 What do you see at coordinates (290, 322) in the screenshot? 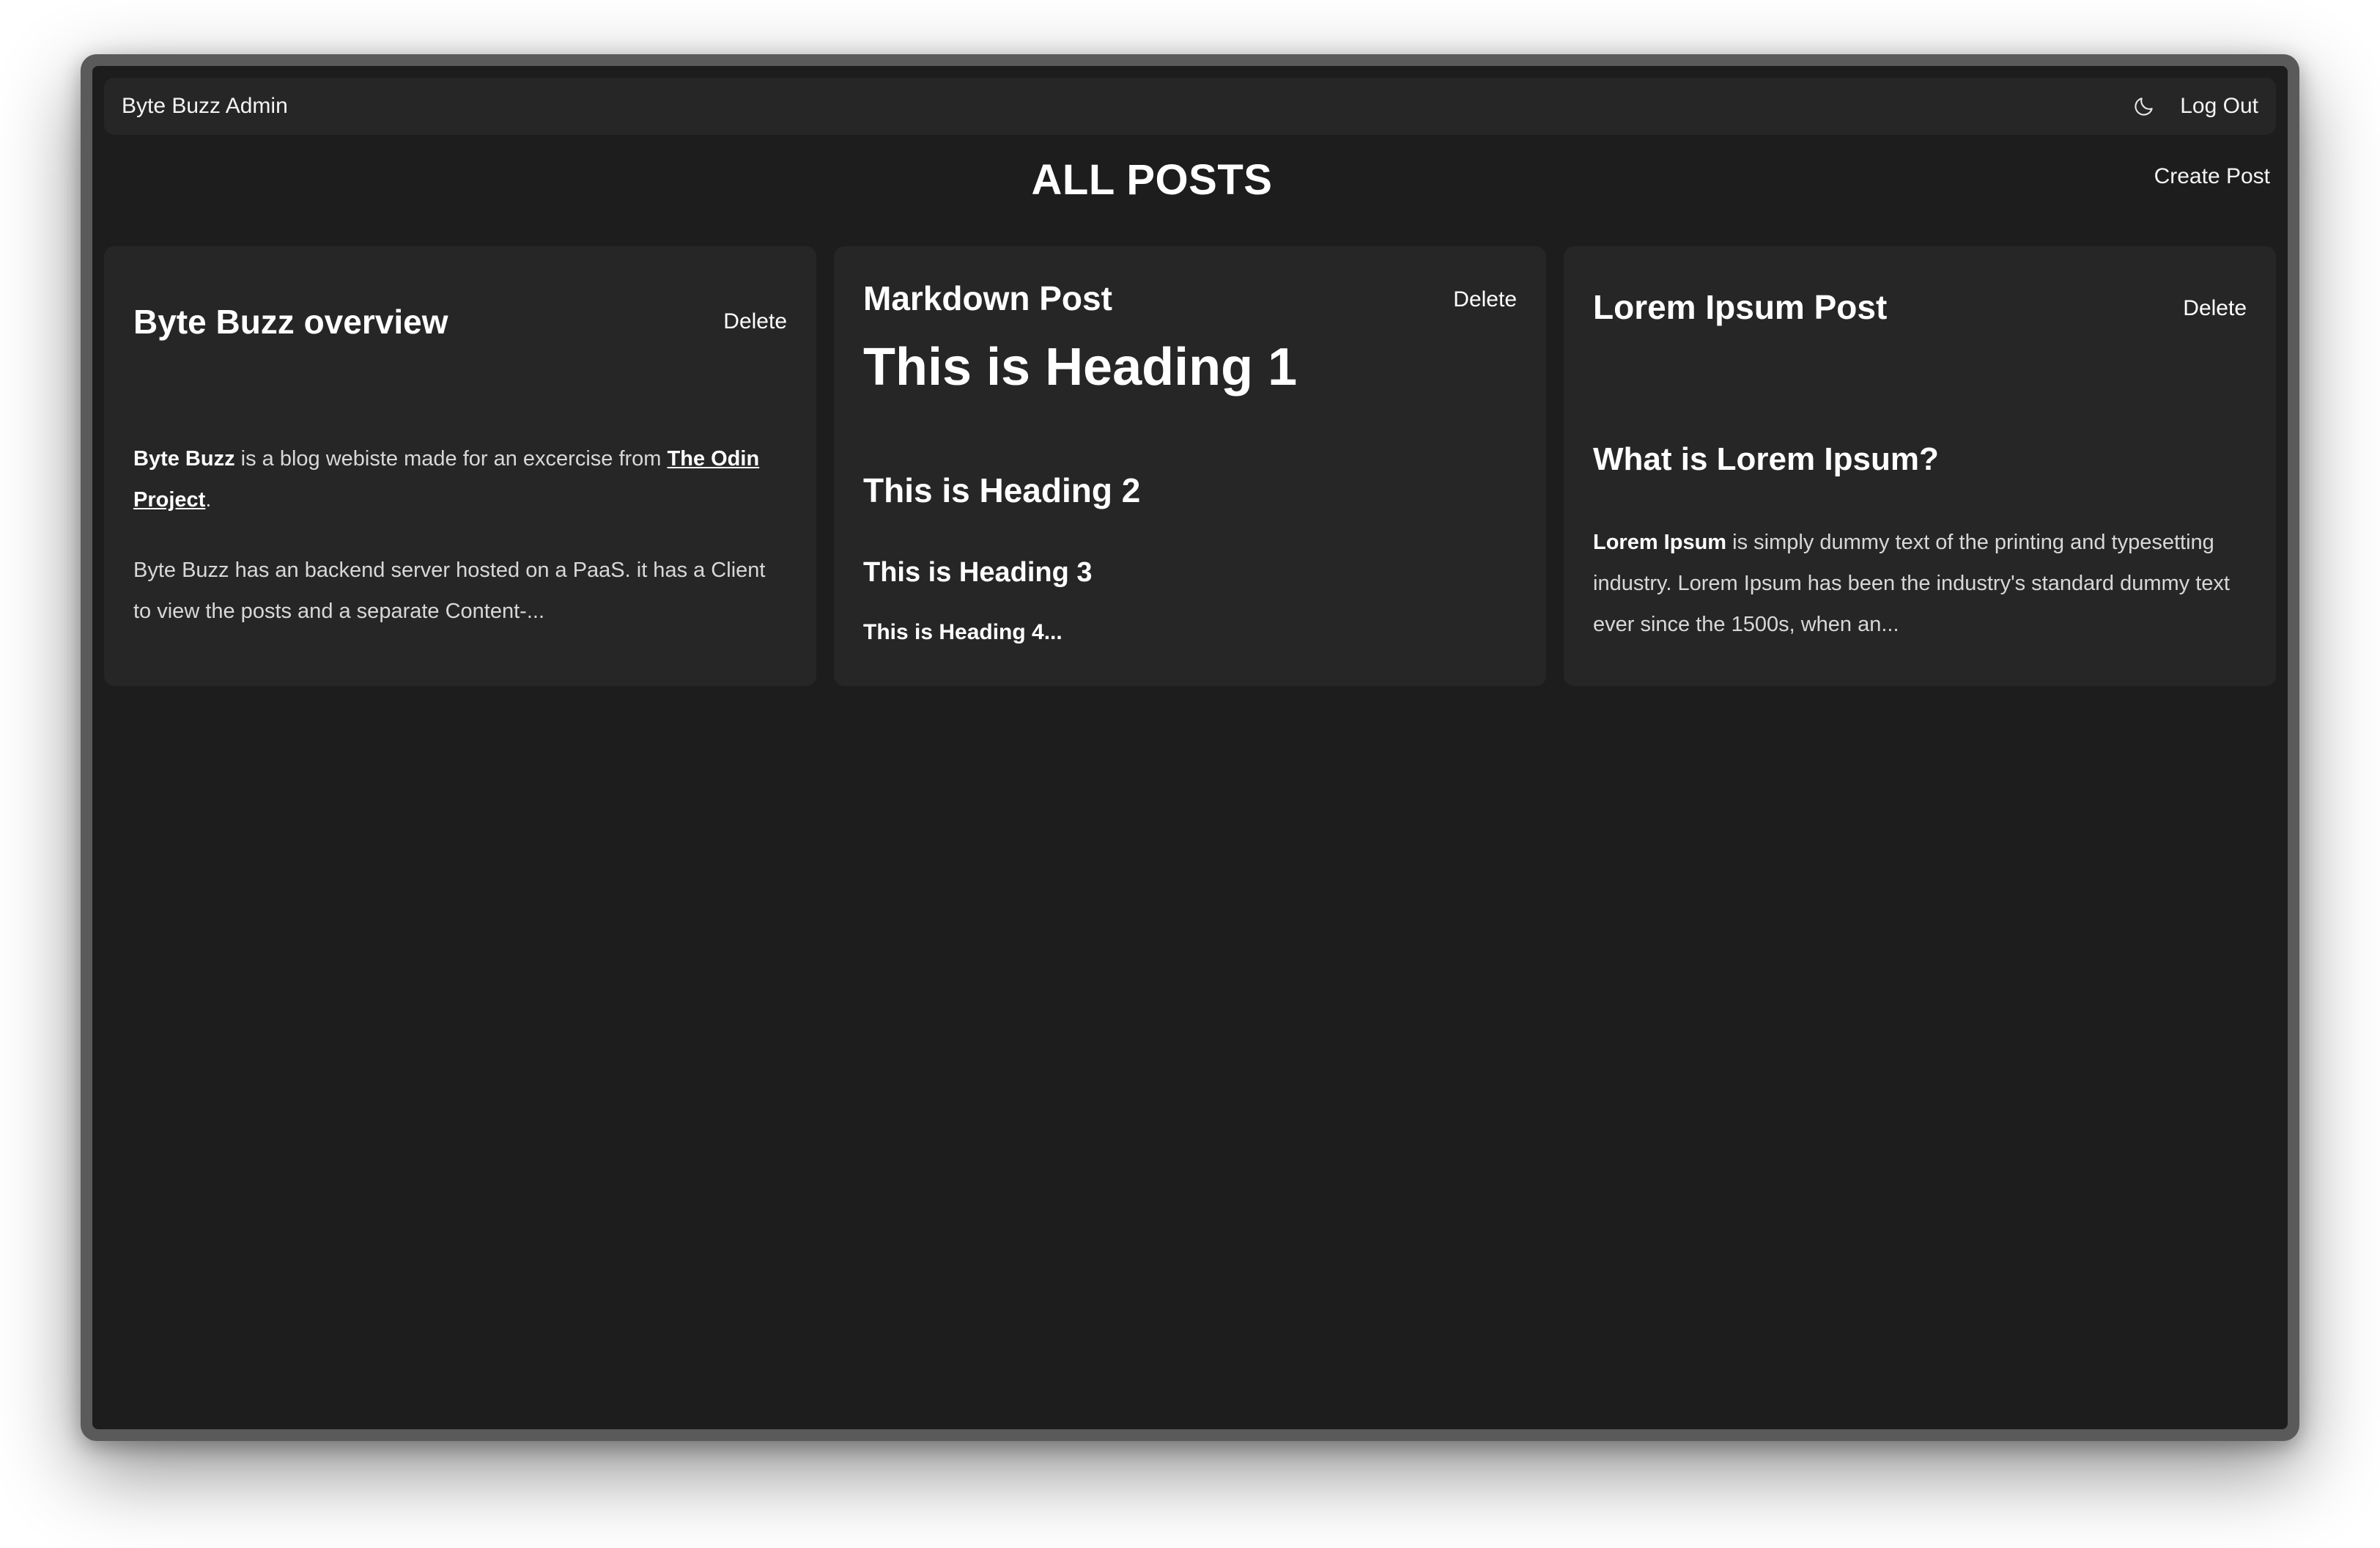
I see `post-title: Byte Buzz overview` at bounding box center [290, 322].